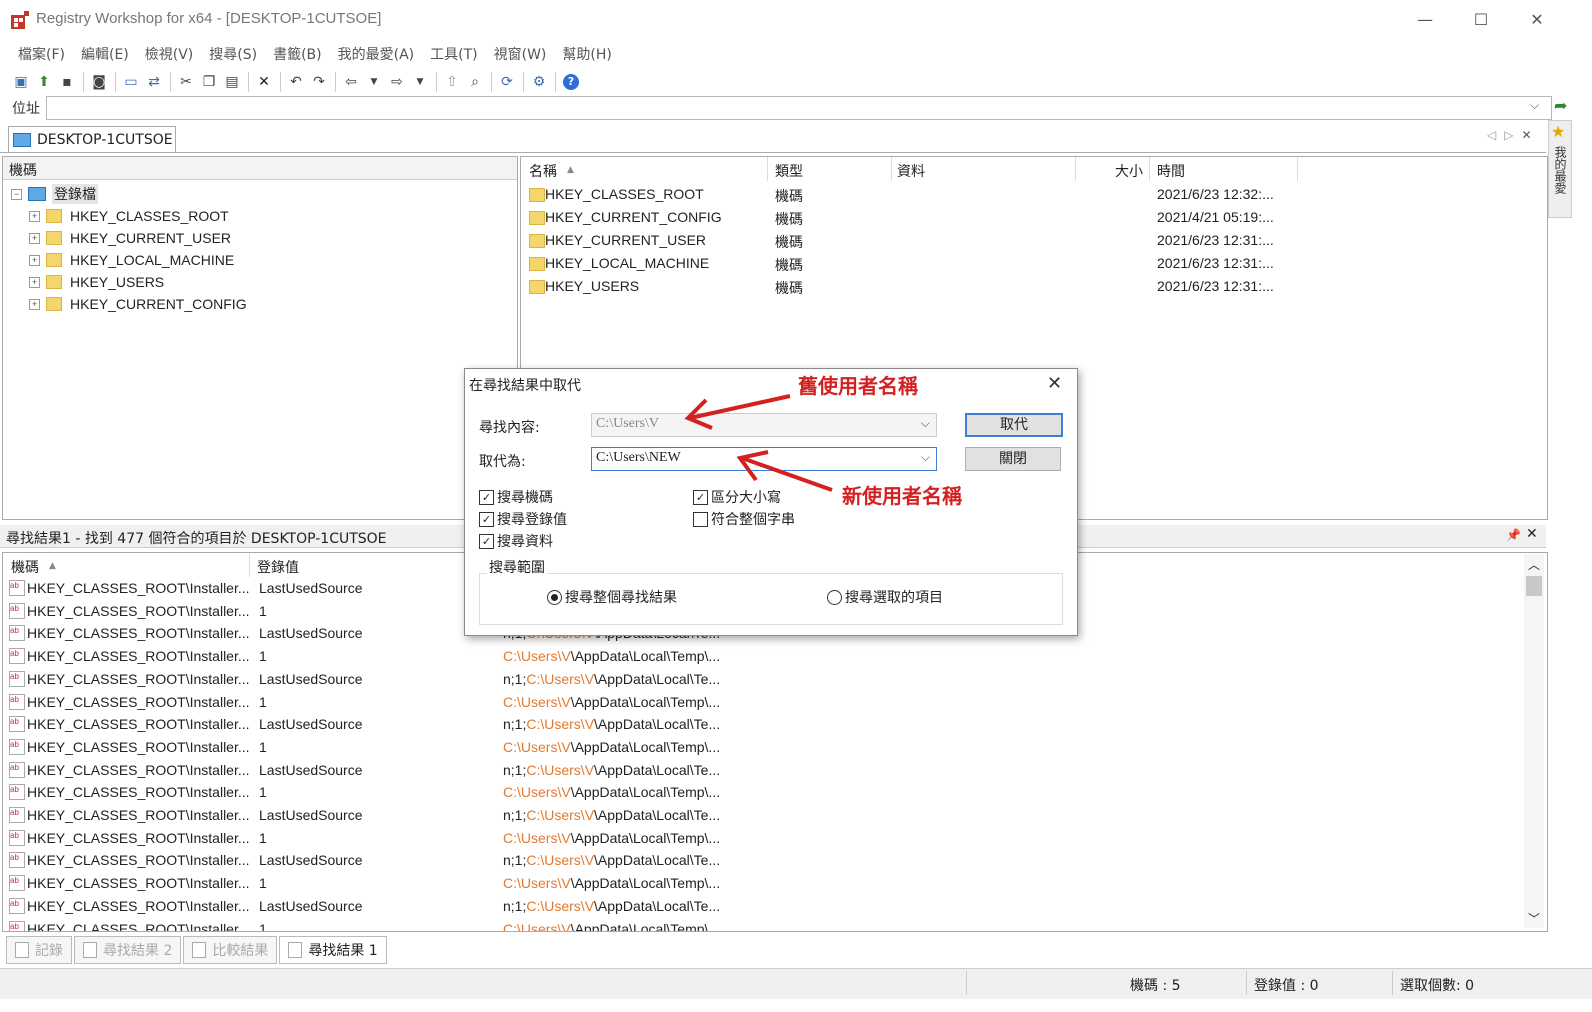  I want to click on annotation-new-username: 新使用者名稱, so click(902, 496).